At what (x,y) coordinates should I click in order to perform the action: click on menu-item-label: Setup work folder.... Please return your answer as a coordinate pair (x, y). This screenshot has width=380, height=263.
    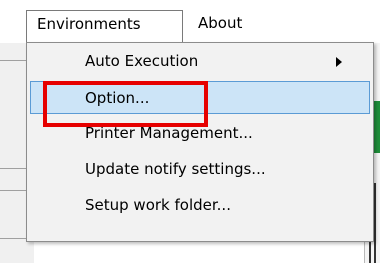
    Looking at the image, I should click on (158, 205).